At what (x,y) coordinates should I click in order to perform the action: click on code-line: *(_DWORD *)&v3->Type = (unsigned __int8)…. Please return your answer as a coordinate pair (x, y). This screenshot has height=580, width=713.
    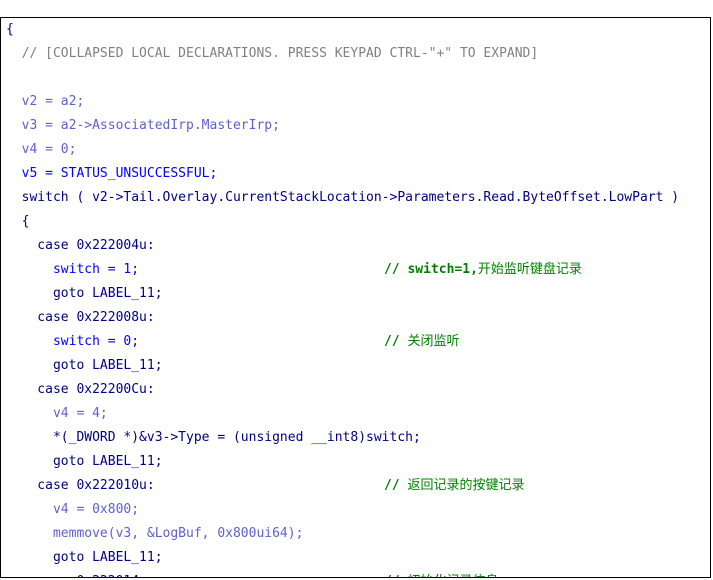
    Looking at the image, I should click on (355, 438).